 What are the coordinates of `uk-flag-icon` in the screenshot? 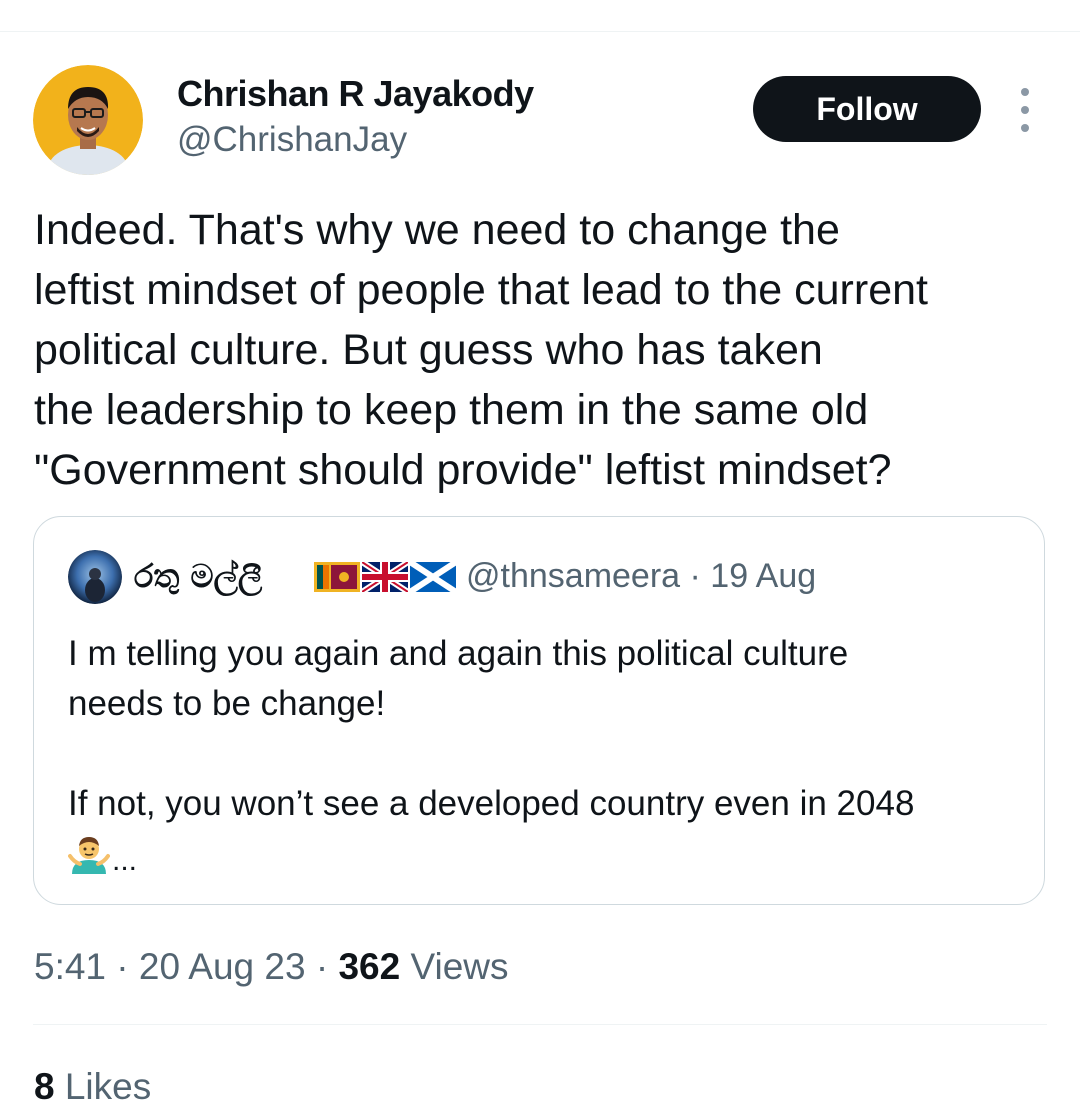 It's located at (385, 577).